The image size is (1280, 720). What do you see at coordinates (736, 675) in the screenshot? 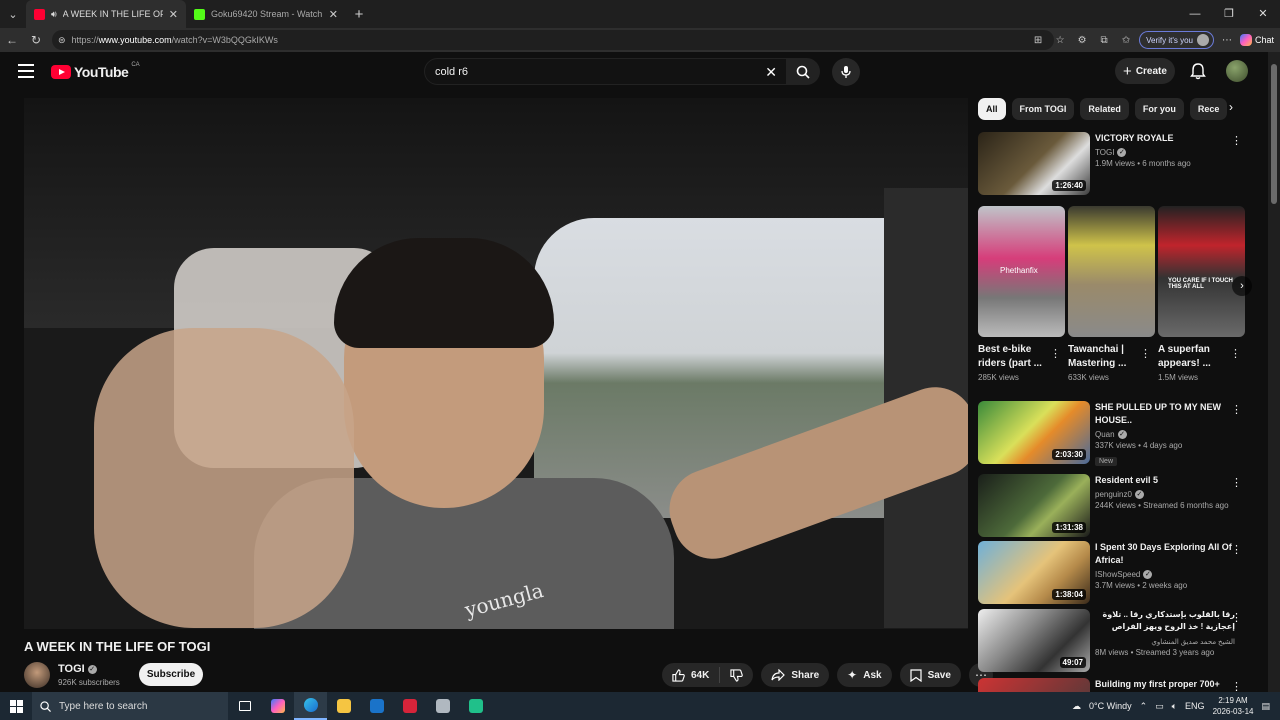
I see `dislike-button` at bounding box center [736, 675].